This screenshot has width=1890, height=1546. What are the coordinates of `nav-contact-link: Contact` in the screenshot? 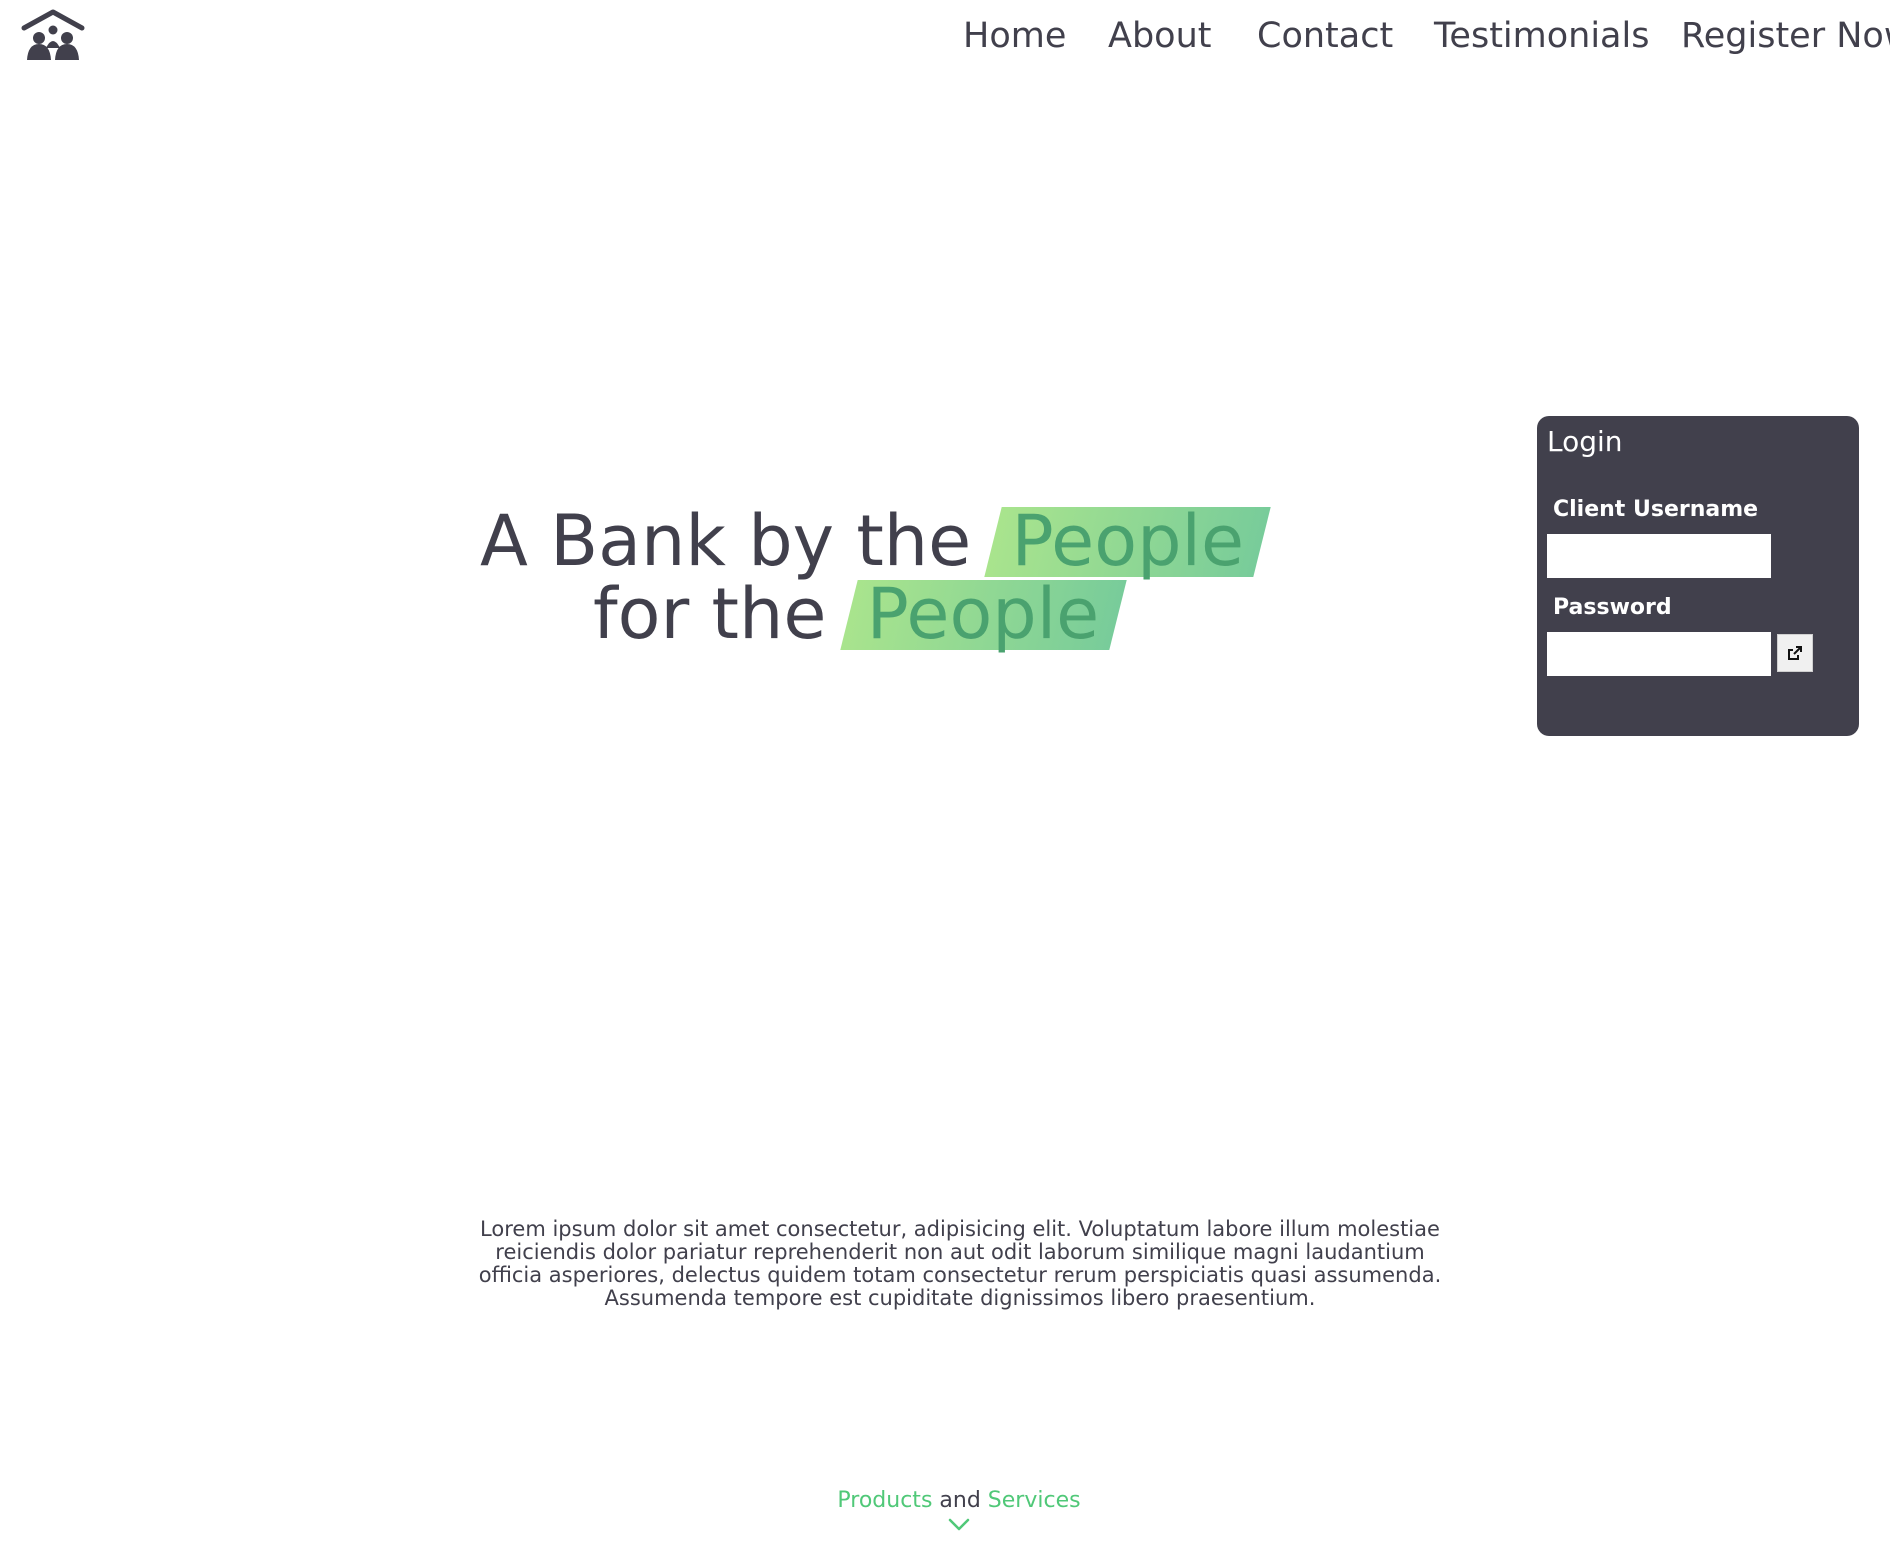 It's located at (1325, 36).